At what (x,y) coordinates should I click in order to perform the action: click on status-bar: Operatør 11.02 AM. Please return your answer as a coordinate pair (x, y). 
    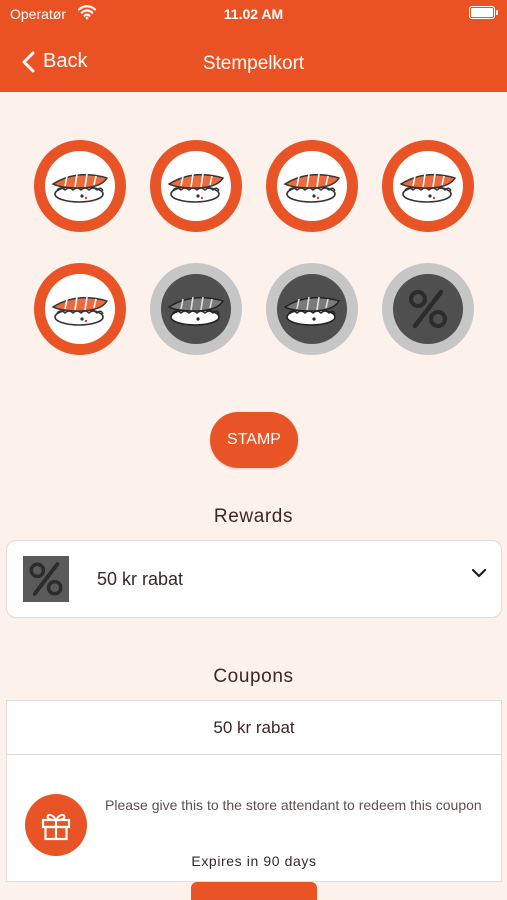
    Looking at the image, I should click on (253, 15).